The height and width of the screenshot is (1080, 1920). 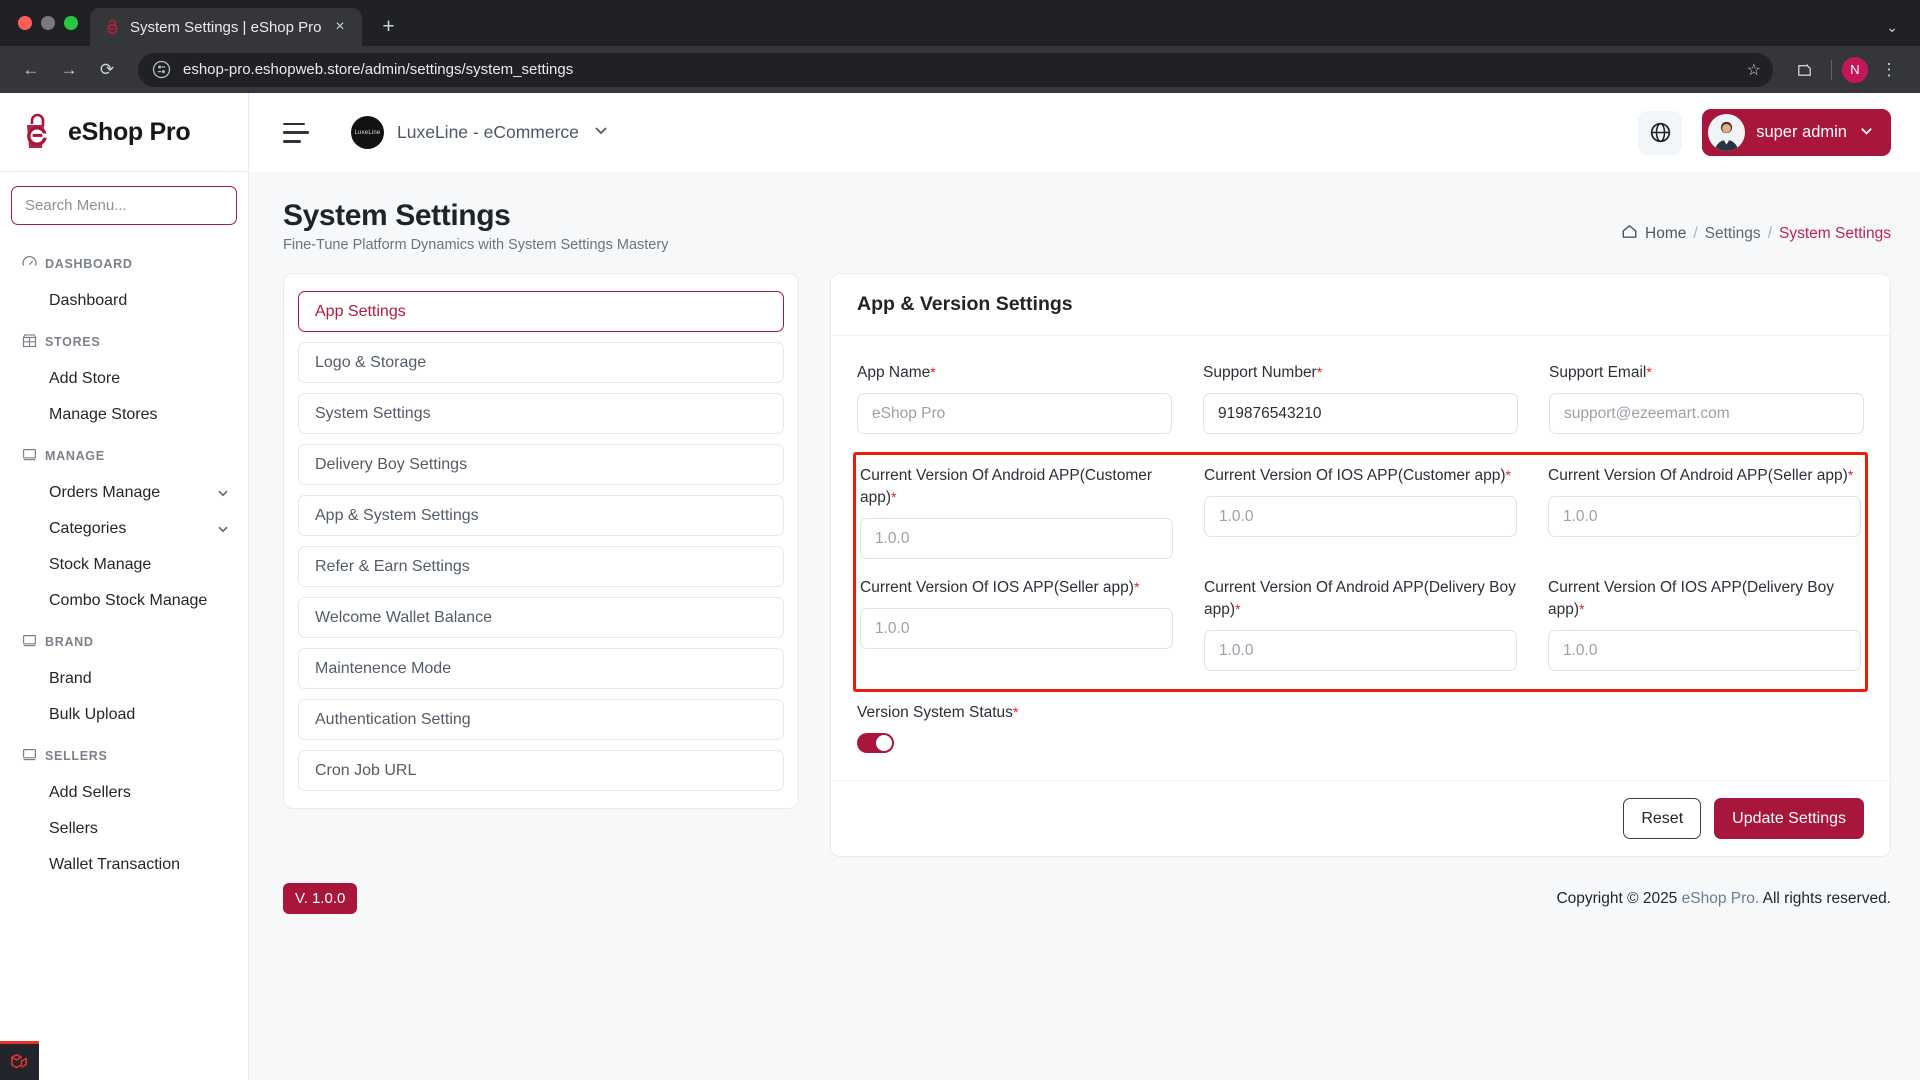 I want to click on version-system-status-toggle, so click(x=875, y=743).